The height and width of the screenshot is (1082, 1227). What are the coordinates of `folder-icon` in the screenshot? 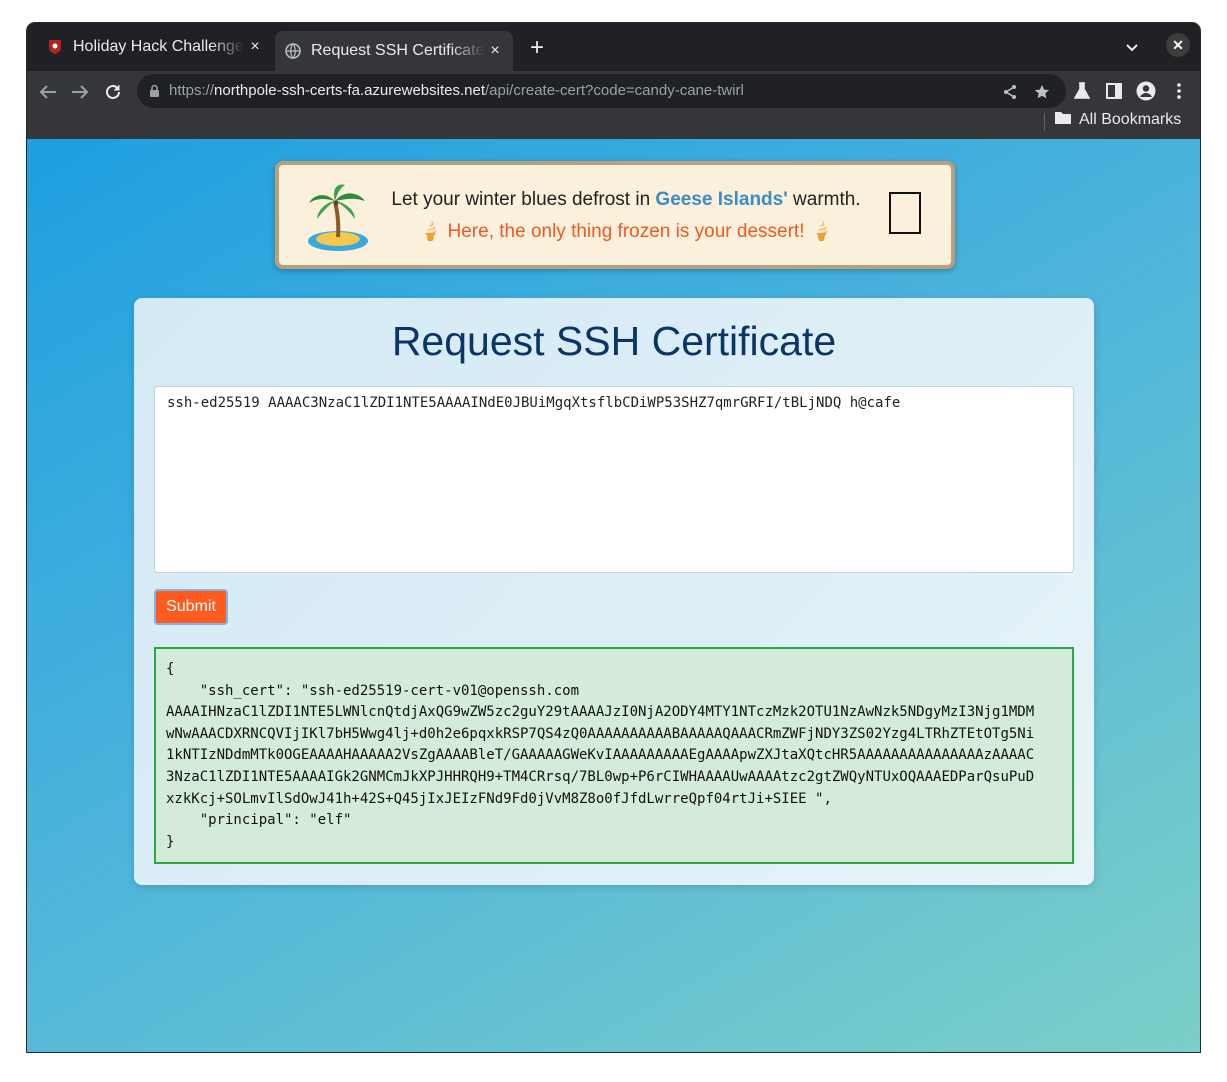 It's located at (1063, 120).